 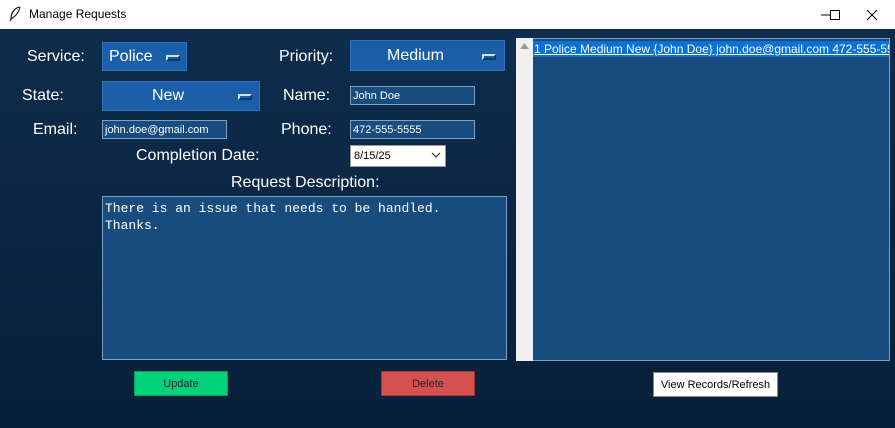 What do you see at coordinates (198, 155) in the screenshot?
I see `completion-date-label: Completion Date:` at bounding box center [198, 155].